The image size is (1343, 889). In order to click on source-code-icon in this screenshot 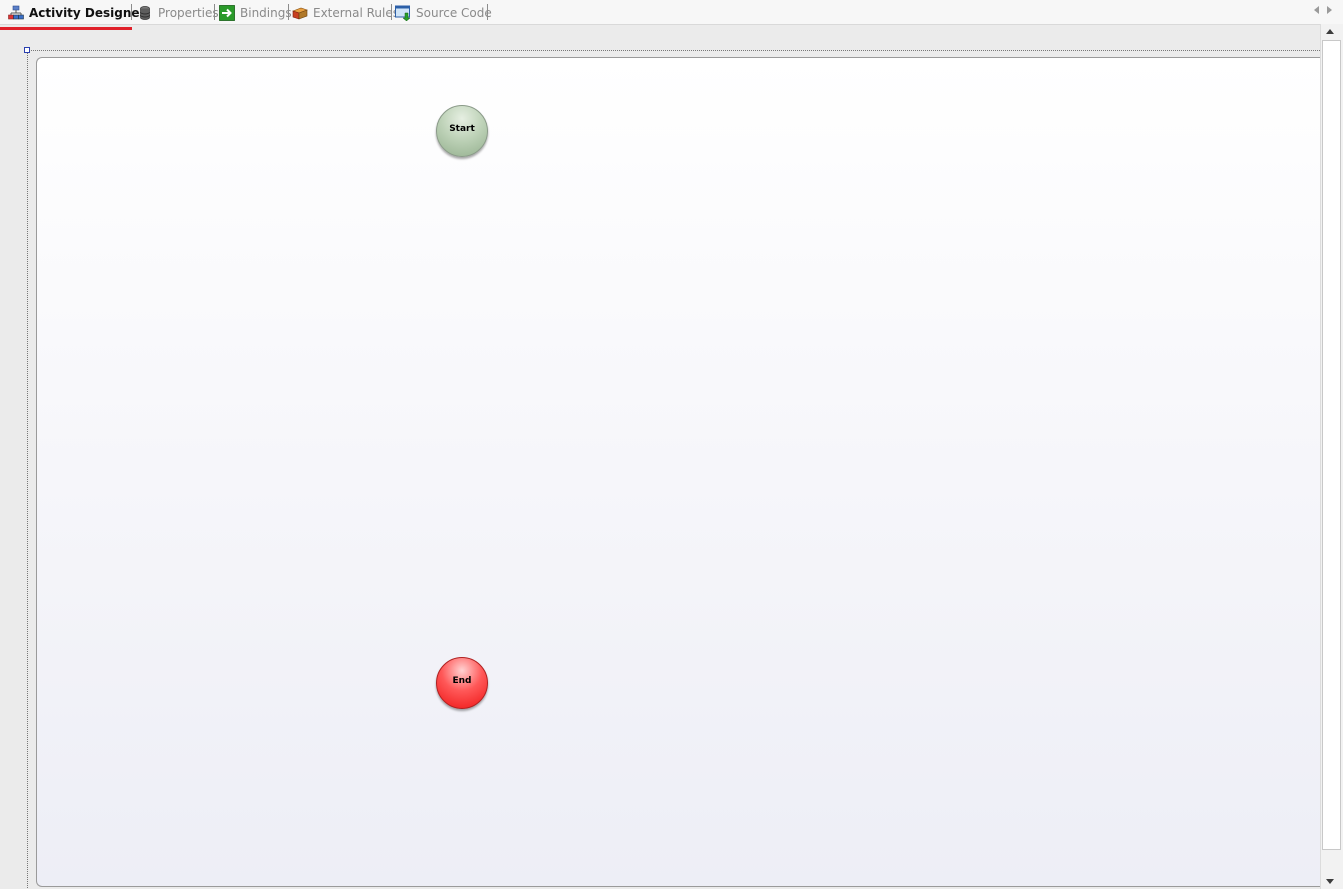, I will do `click(403, 13)`.